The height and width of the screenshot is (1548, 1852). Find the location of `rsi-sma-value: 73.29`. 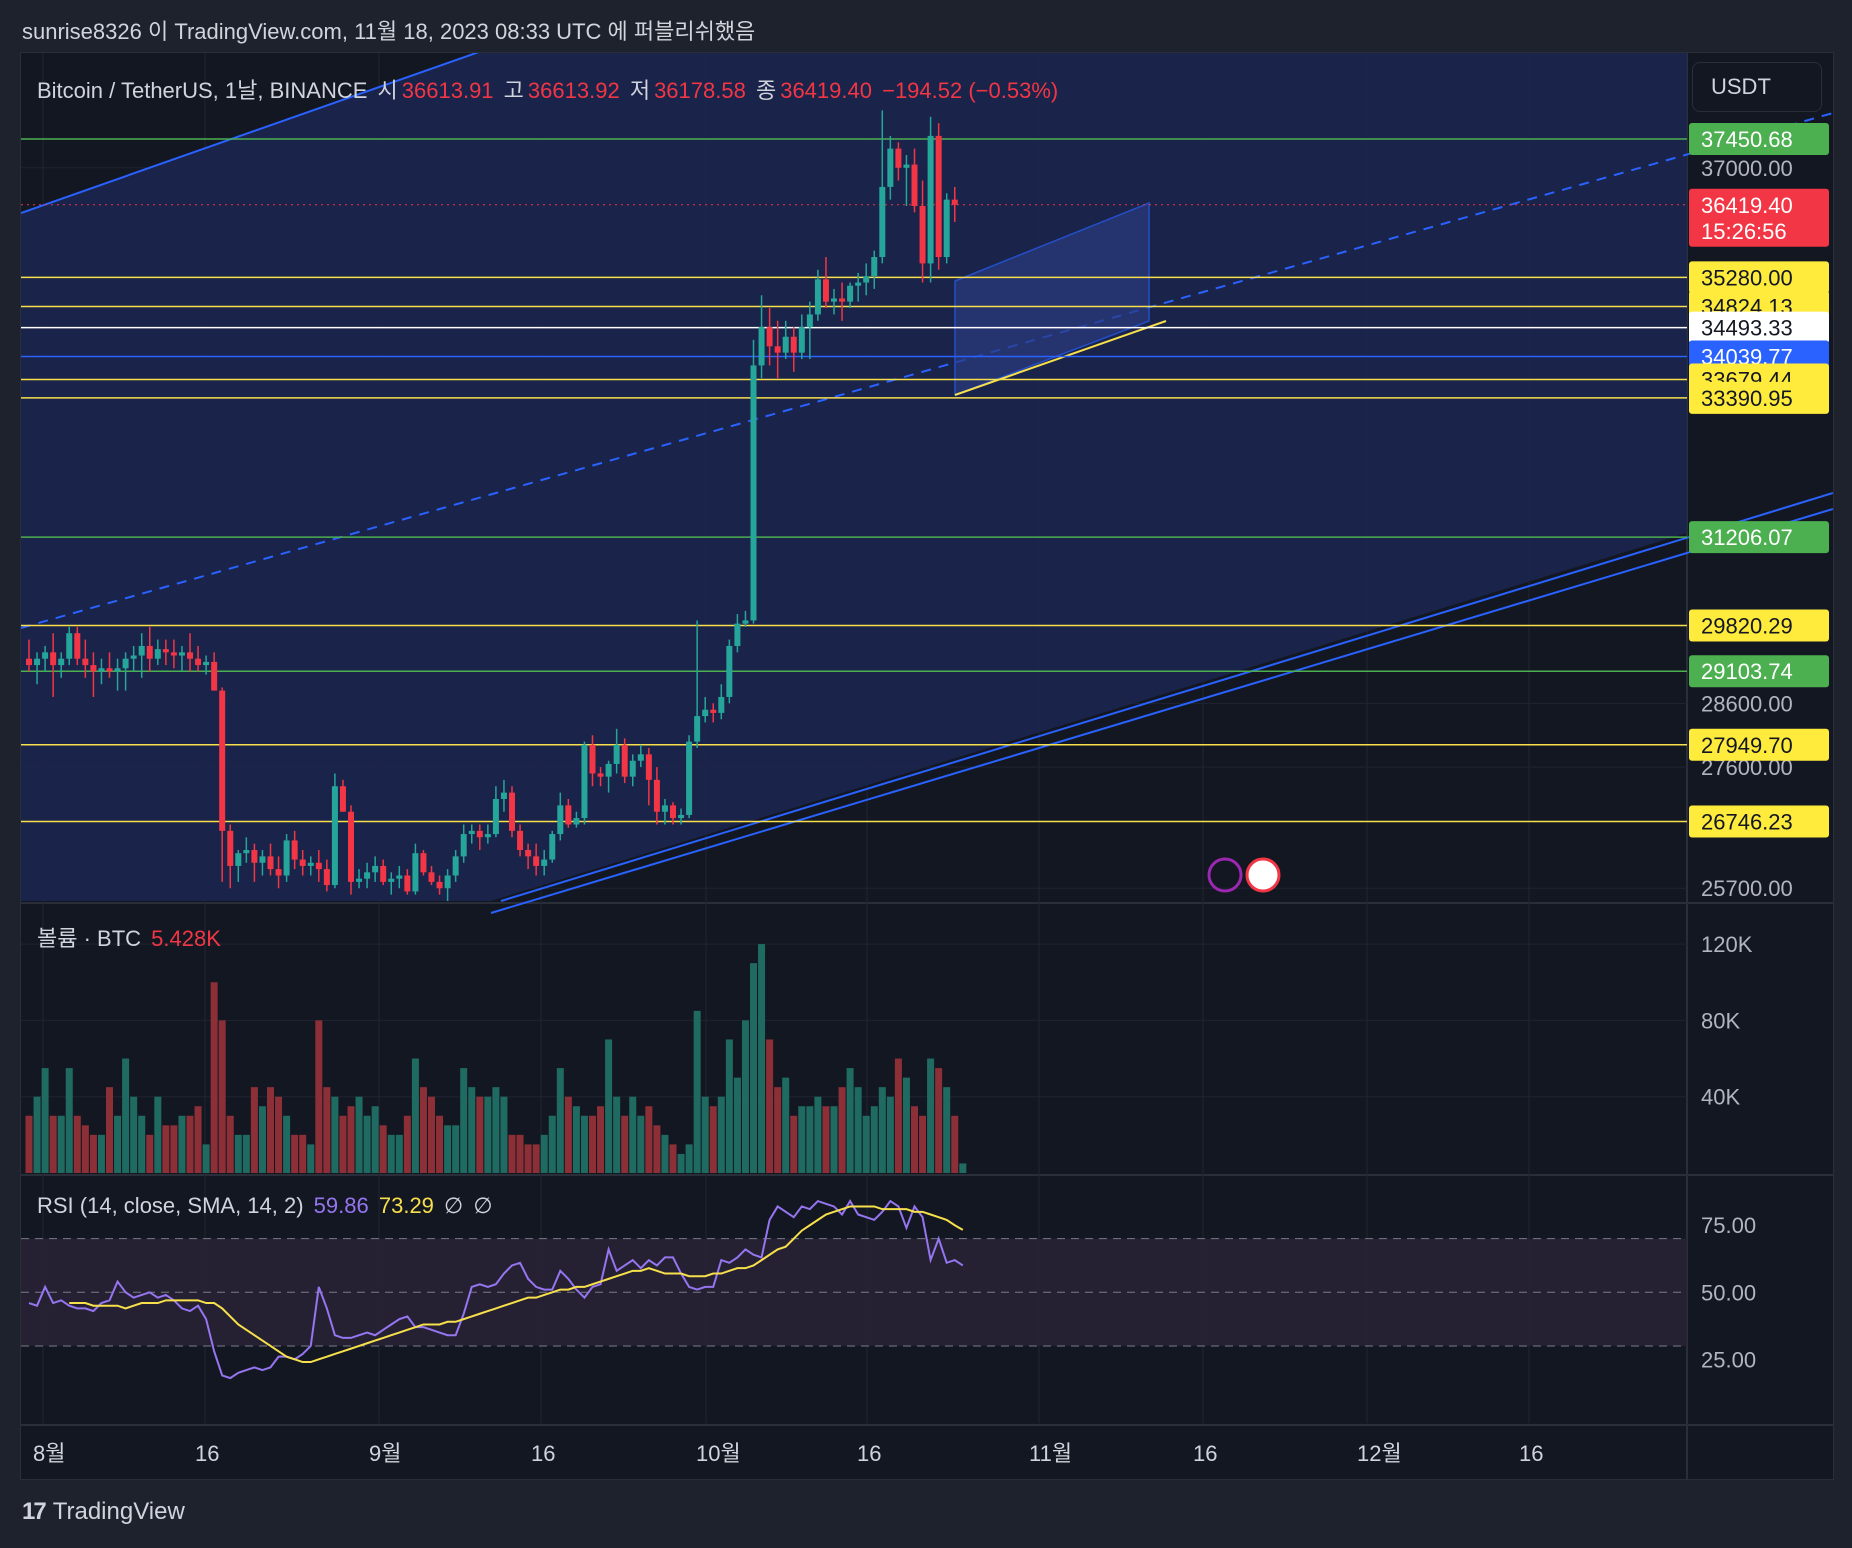

rsi-sma-value: 73.29 is located at coordinates (406, 1205).